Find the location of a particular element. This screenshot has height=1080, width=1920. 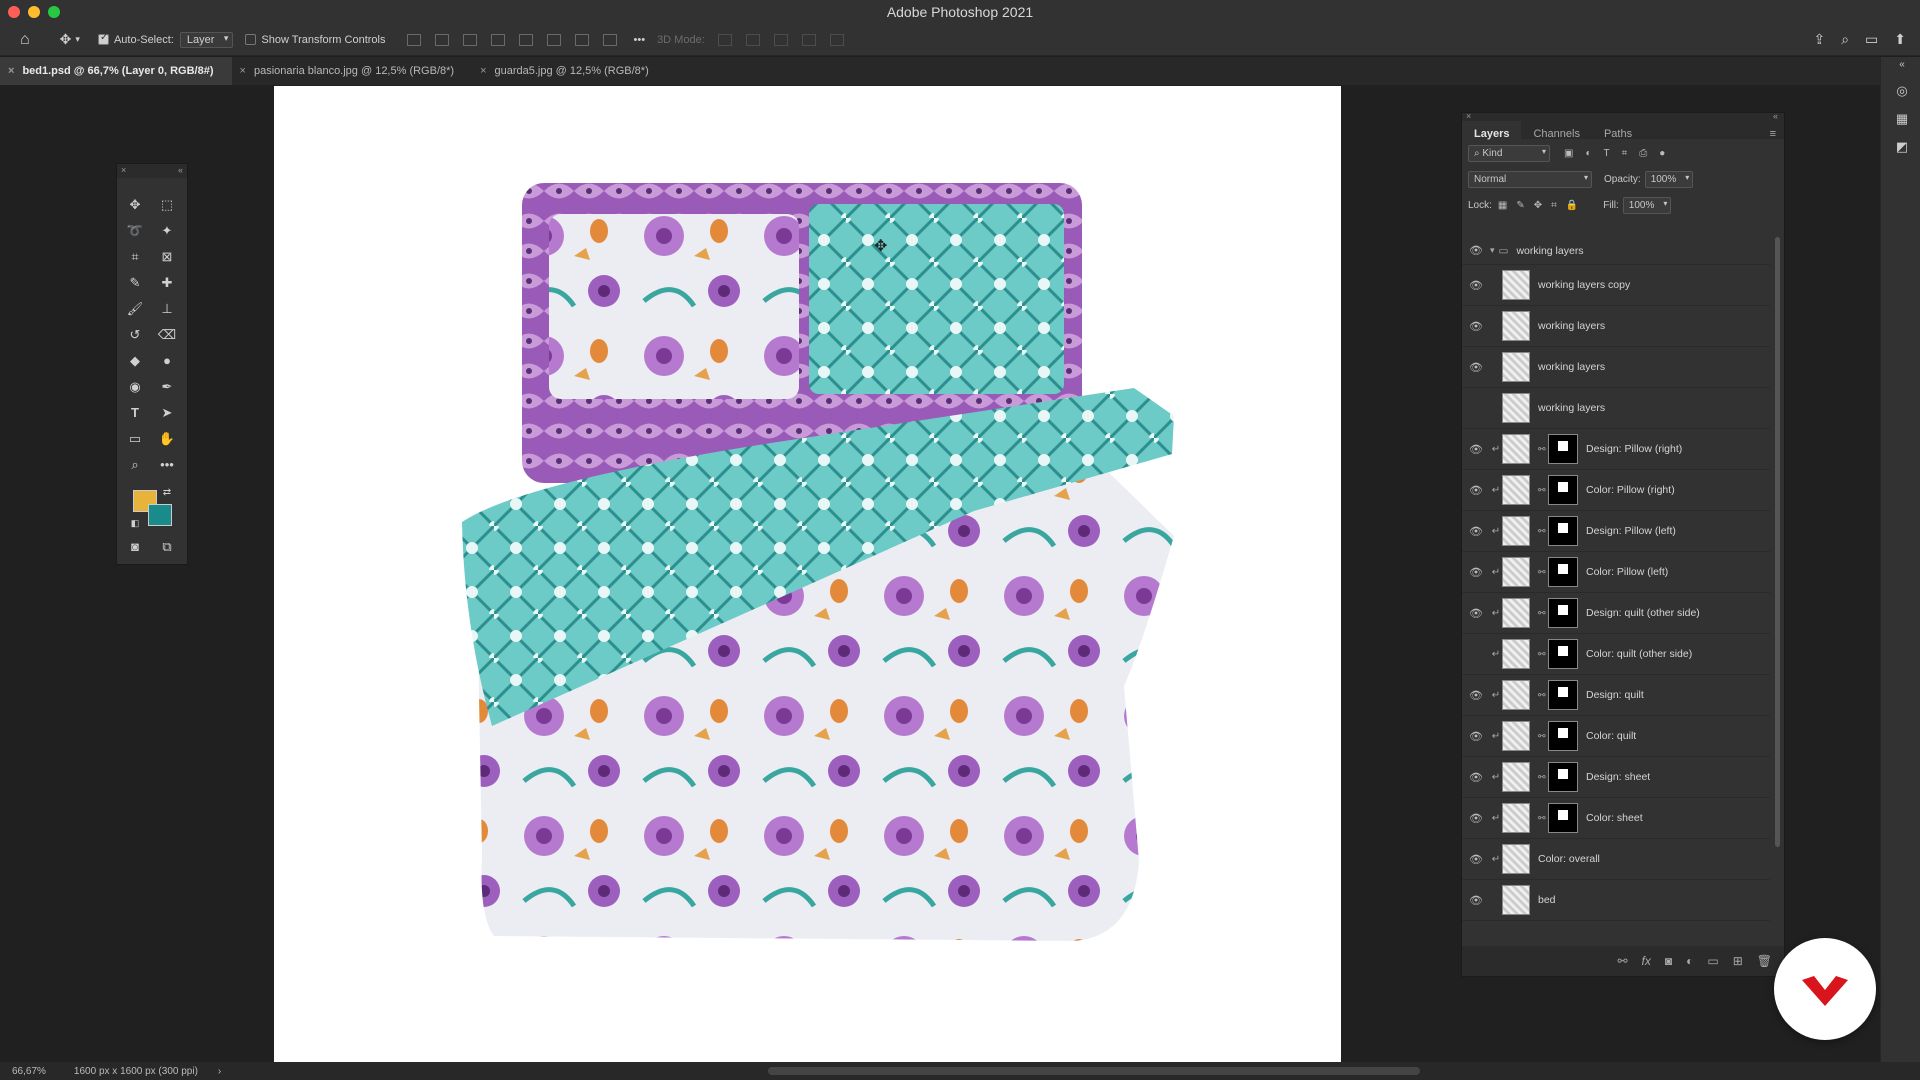

tab-channels: Channels is located at coordinates (1556, 130).